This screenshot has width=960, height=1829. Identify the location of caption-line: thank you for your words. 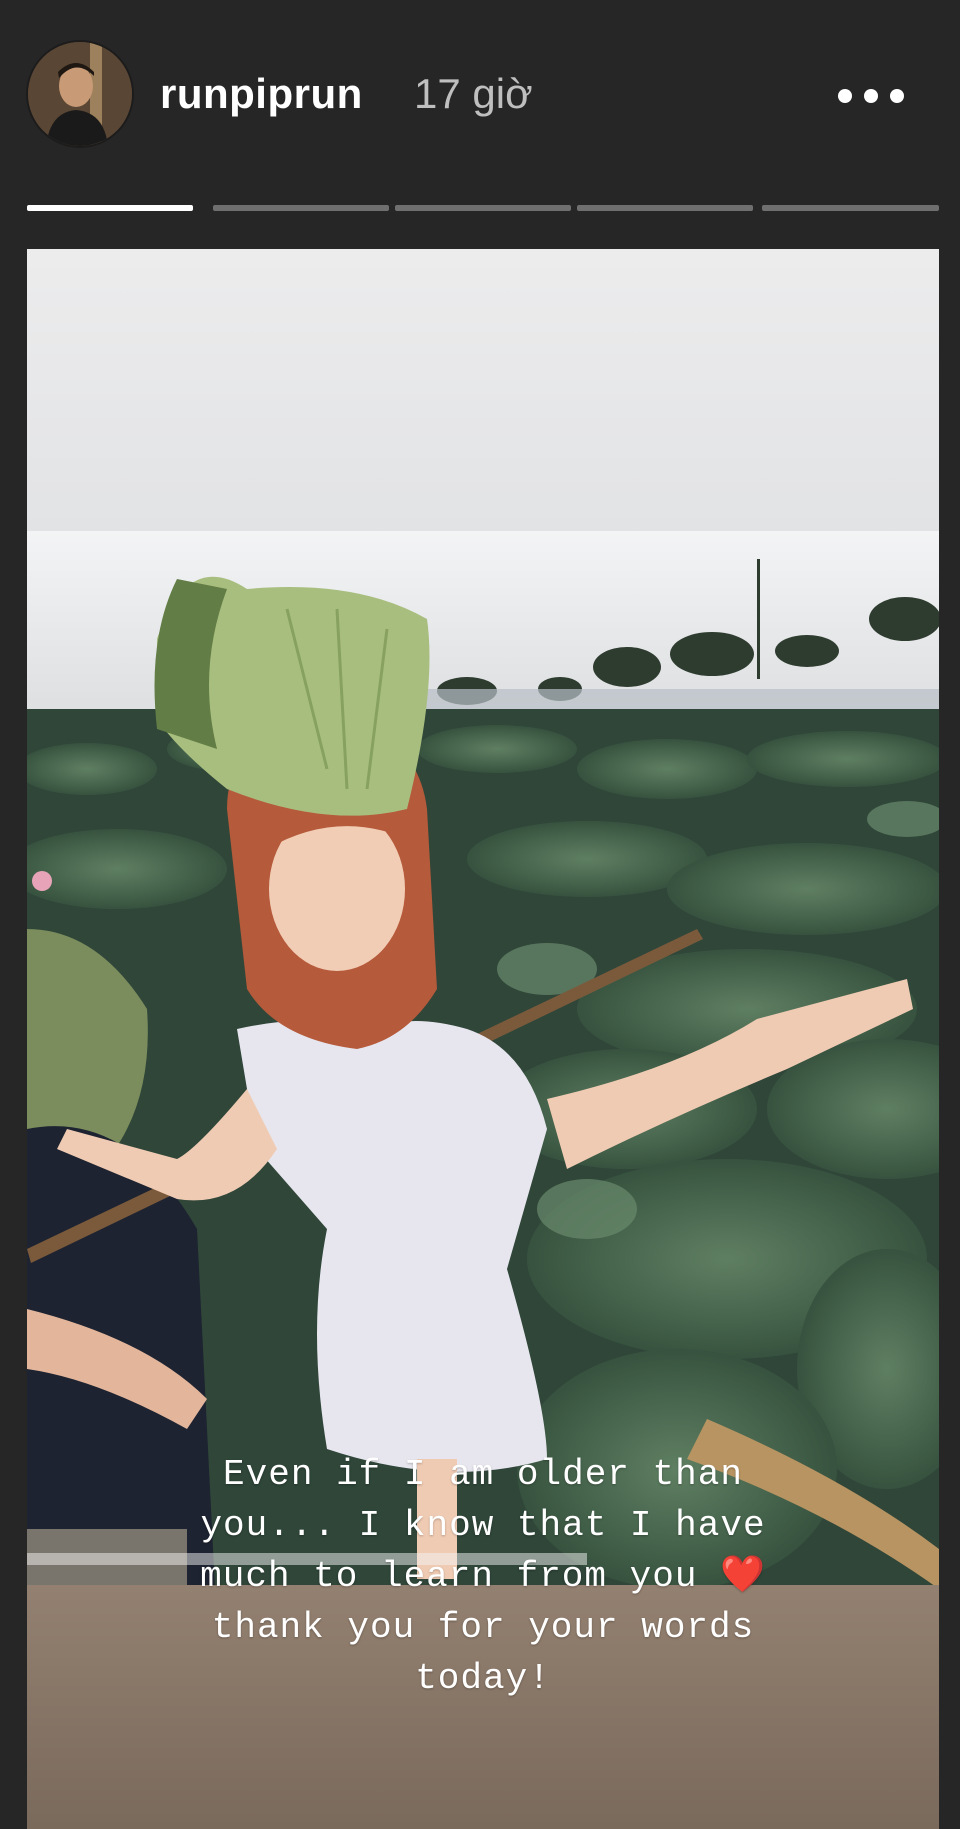
(483, 1627).